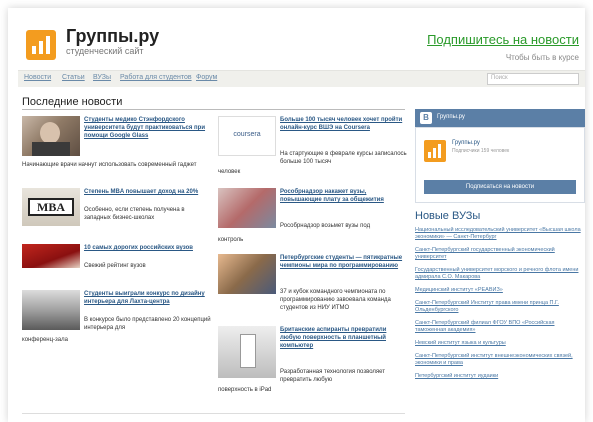  What do you see at coordinates (72, 102) in the screenshot?
I see `section-title: Последние новости` at bounding box center [72, 102].